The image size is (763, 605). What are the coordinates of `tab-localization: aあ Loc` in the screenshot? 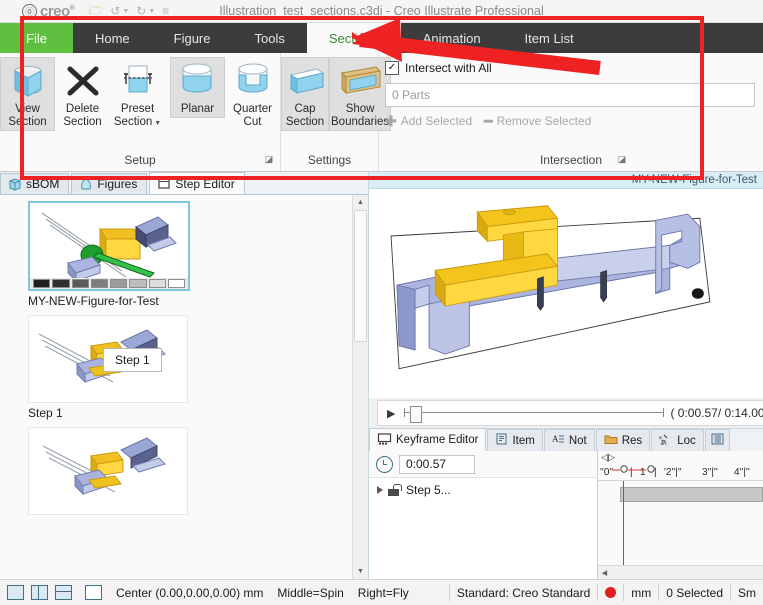 It's located at (677, 440).